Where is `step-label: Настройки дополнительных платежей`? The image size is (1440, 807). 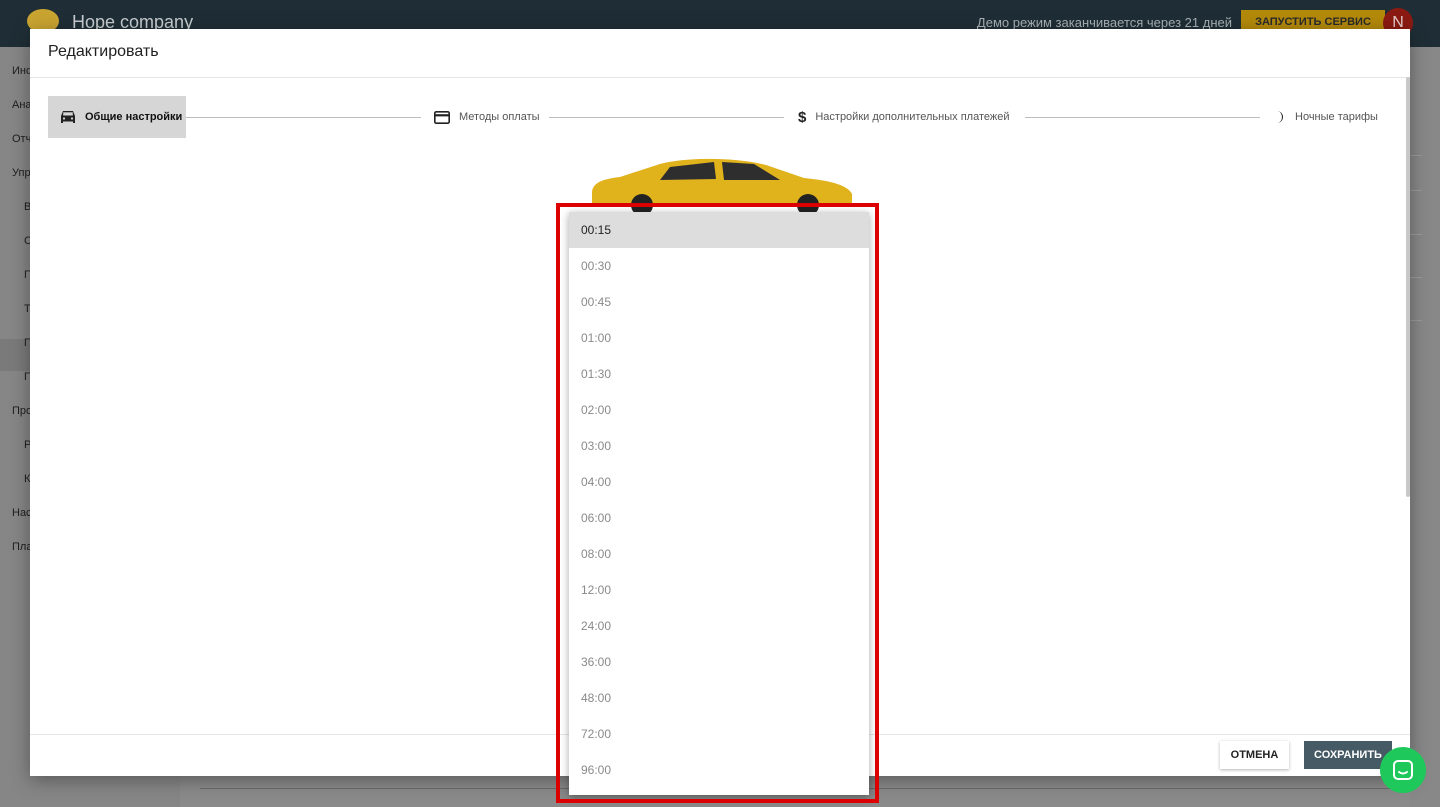
step-label: Настройки дополнительных платежей is located at coordinates (912, 117).